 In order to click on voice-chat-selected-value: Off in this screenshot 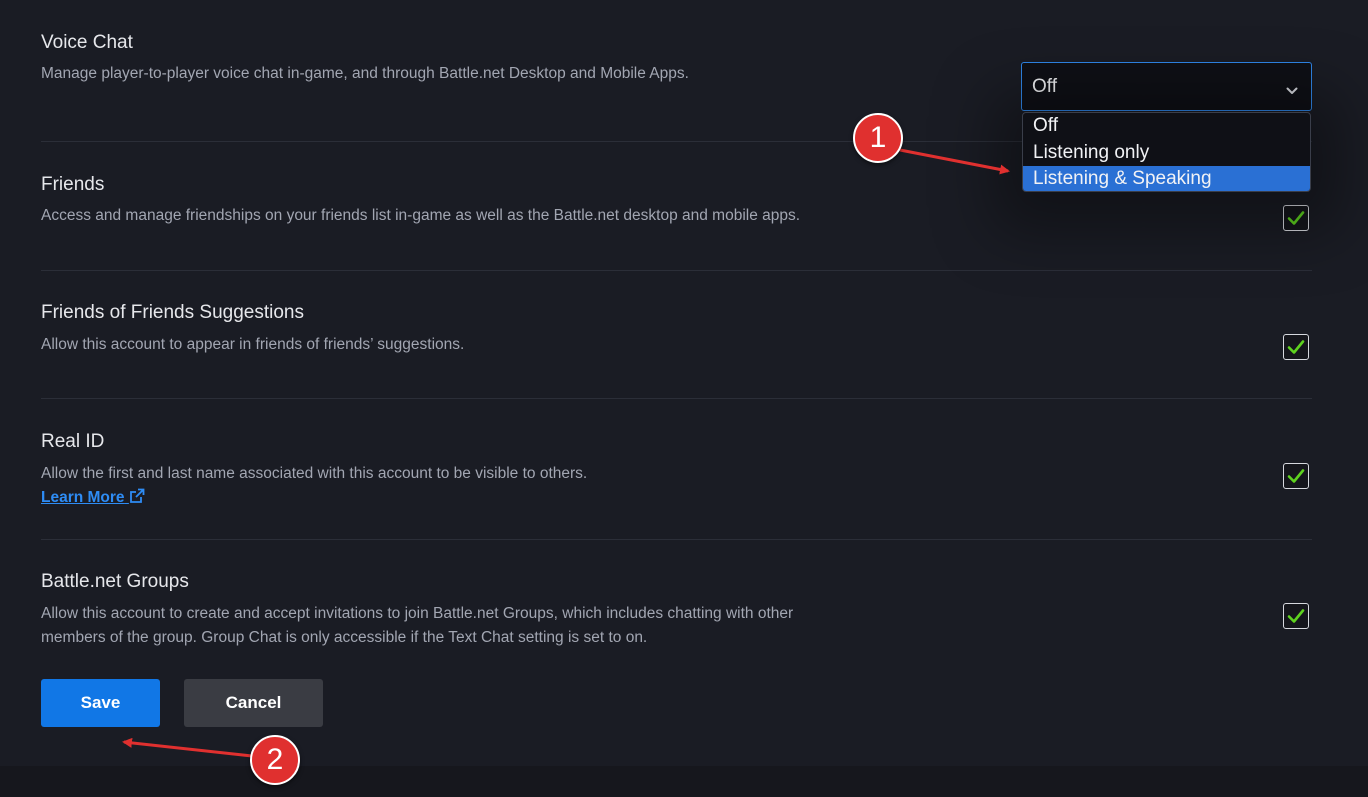, I will do `click(1044, 86)`.